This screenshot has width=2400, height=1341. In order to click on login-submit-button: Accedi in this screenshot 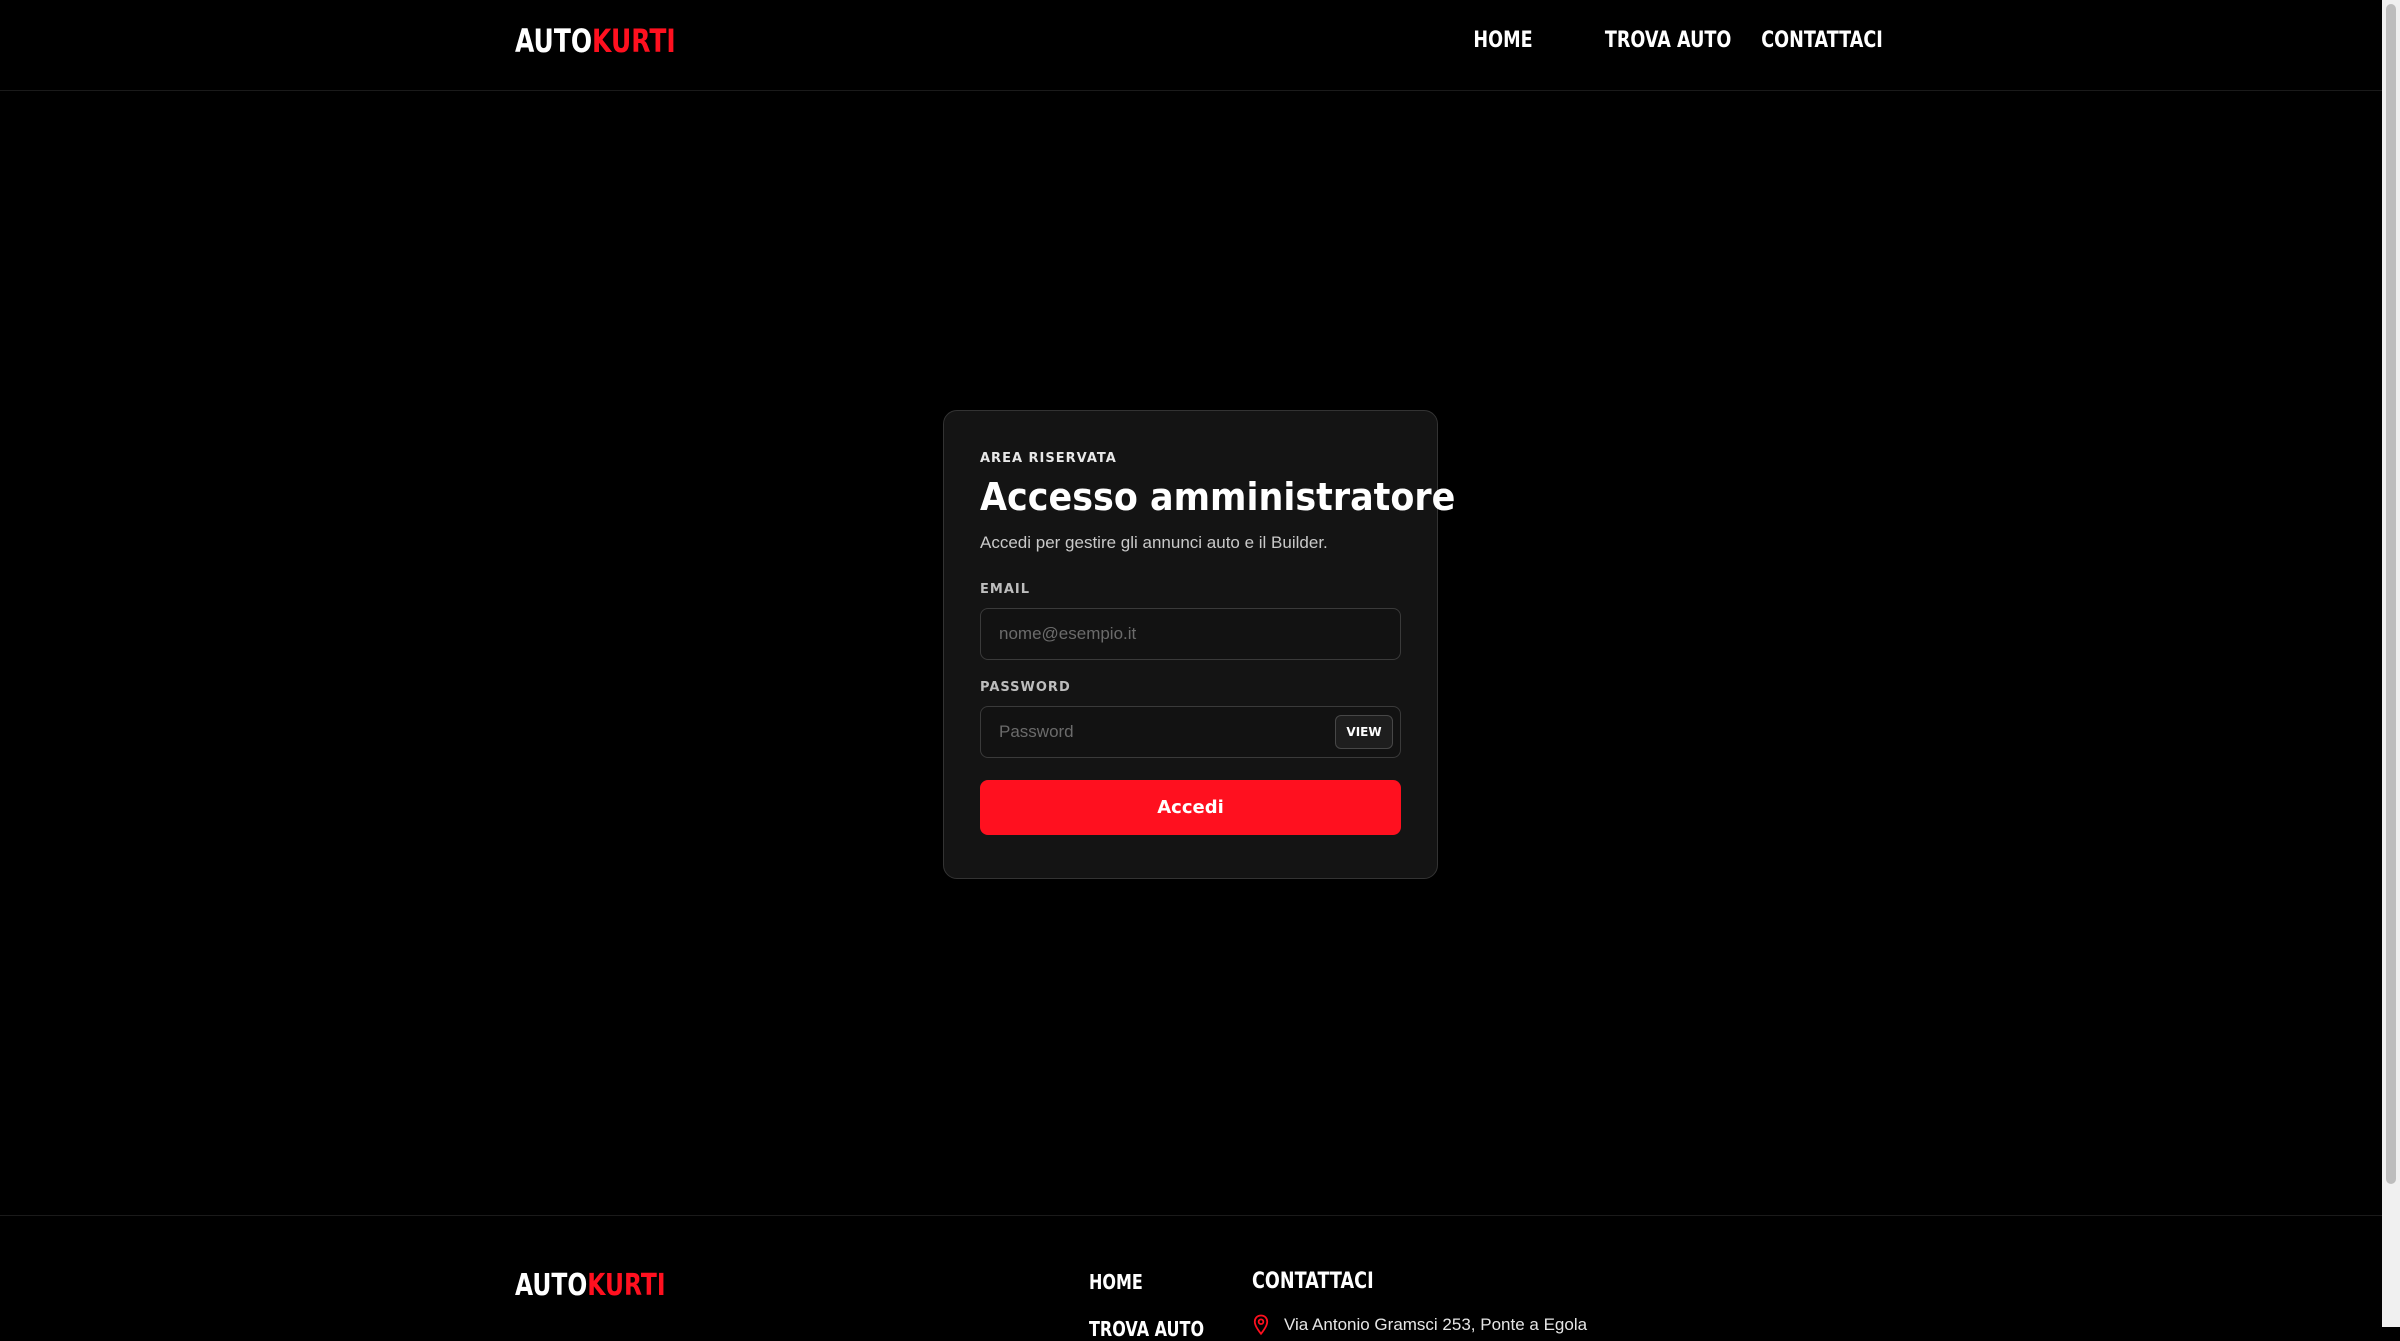, I will do `click(1190, 807)`.